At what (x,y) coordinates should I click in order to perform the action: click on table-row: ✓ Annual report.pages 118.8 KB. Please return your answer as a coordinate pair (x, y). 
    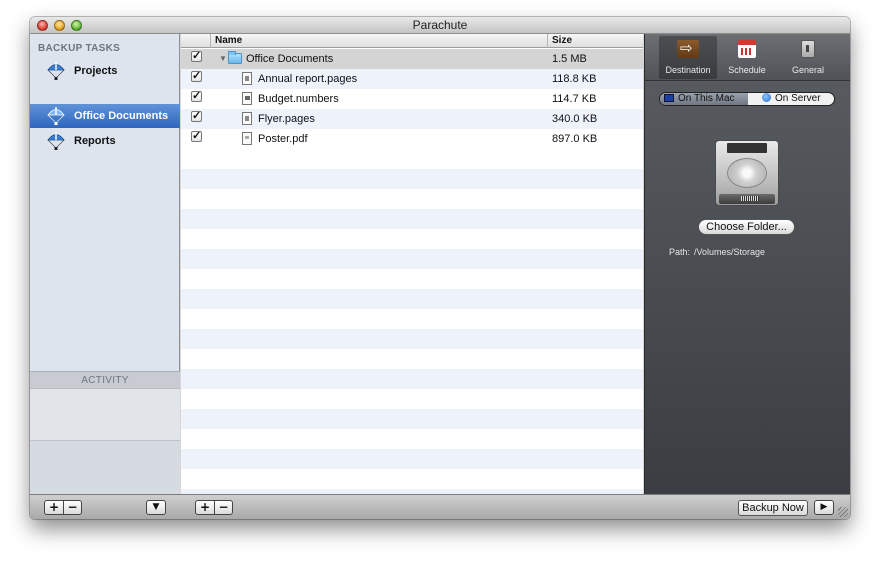
    Looking at the image, I should click on (412, 79).